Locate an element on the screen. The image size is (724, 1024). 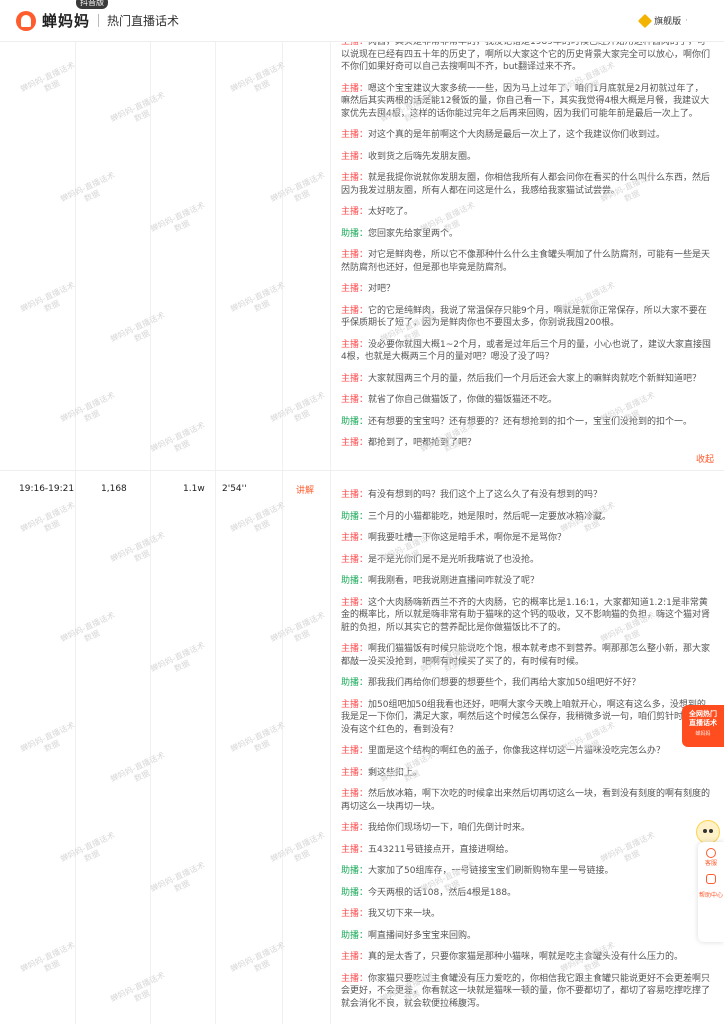
qr-code-button is located at coordinates (711, 880).